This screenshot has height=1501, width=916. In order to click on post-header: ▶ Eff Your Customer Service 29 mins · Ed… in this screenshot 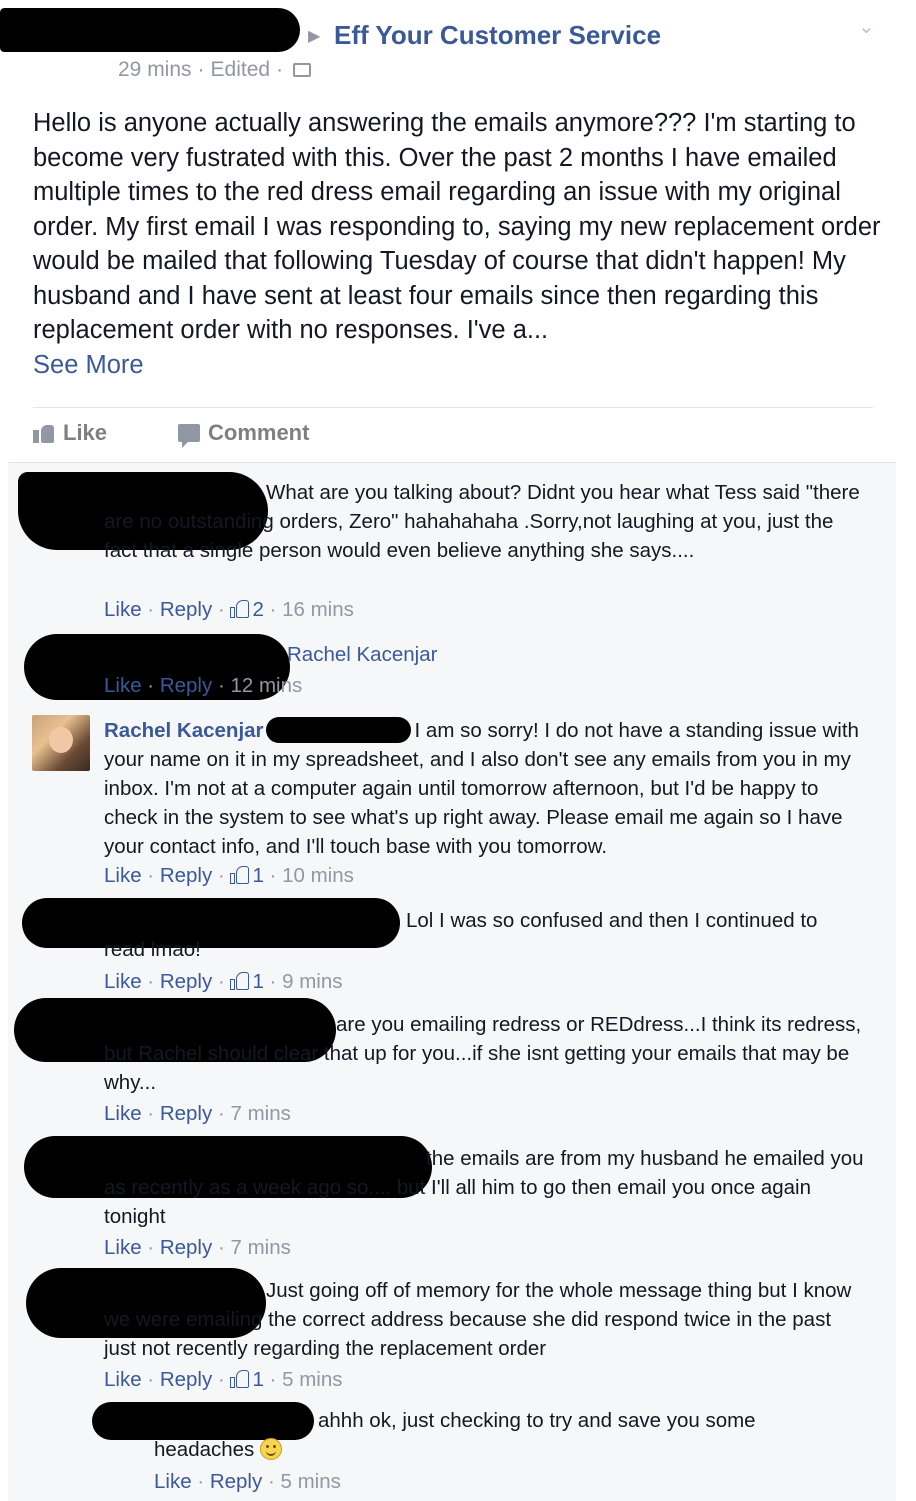, I will do `click(458, 50)`.